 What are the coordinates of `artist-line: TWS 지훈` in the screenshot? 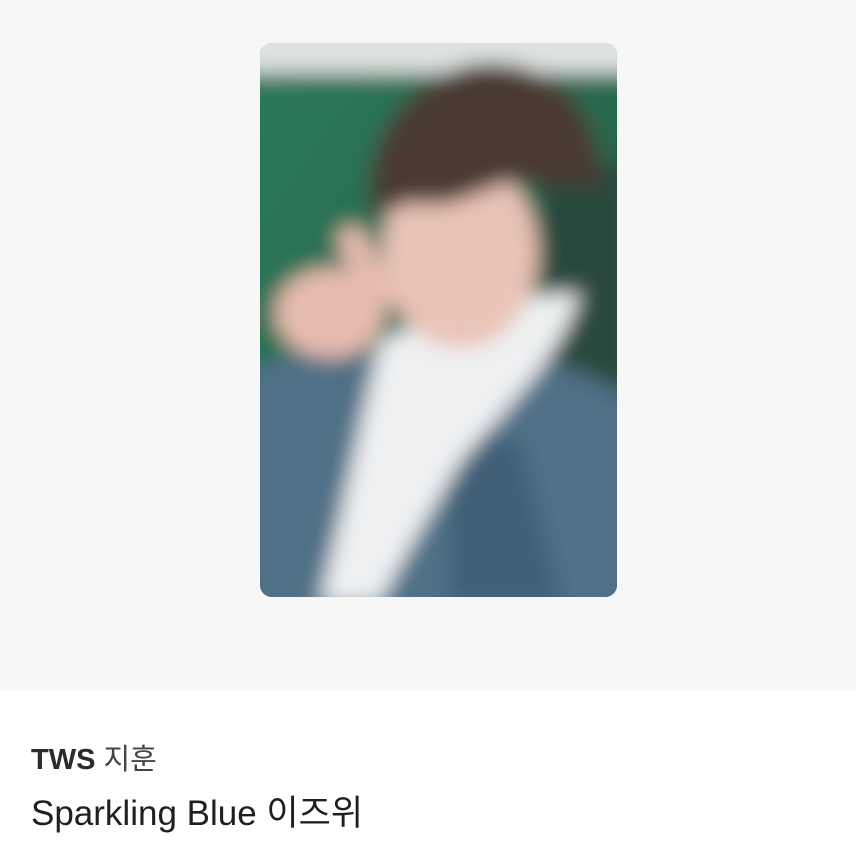 It's located at (94, 760).